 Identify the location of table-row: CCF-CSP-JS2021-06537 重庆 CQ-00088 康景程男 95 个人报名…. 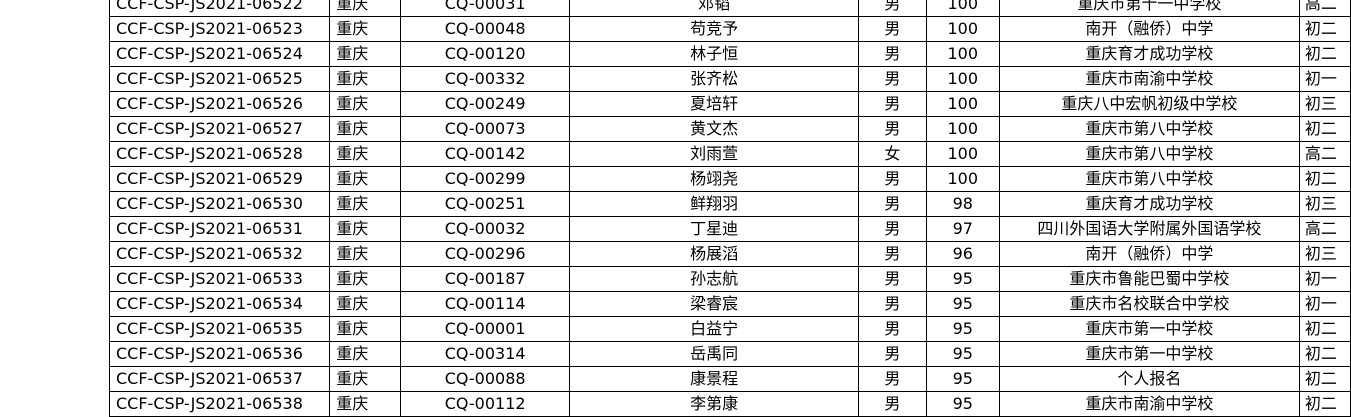
(729, 379).